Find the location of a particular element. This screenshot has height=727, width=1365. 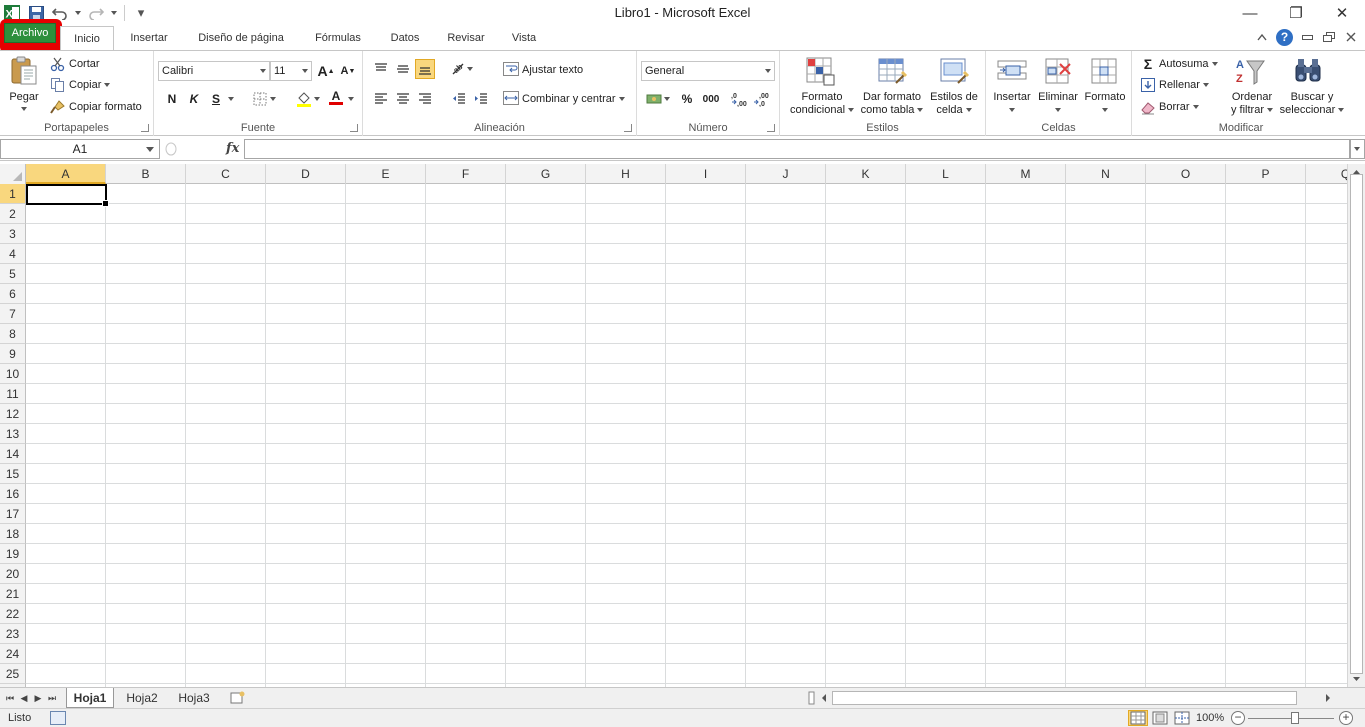

align-center-icon is located at coordinates (403, 99).